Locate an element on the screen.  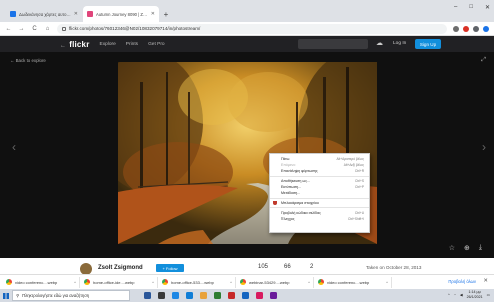
clock-date: 26/1/2021 is located at coordinates (474, 296).